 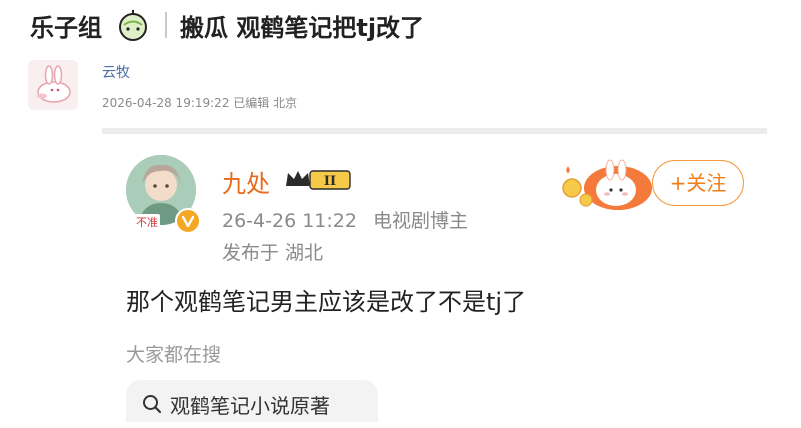 I want to click on post-location: 北京, so click(x=285, y=103).